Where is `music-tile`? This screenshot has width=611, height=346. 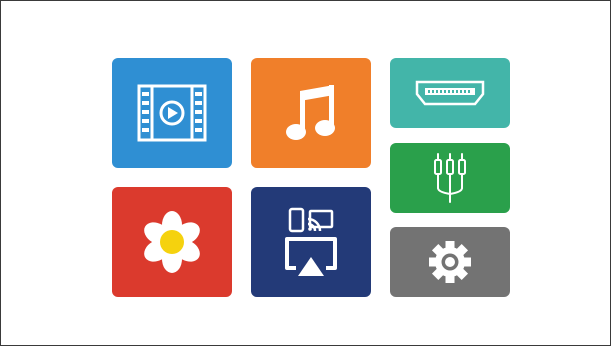
music-tile is located at coordinates (311, 113).